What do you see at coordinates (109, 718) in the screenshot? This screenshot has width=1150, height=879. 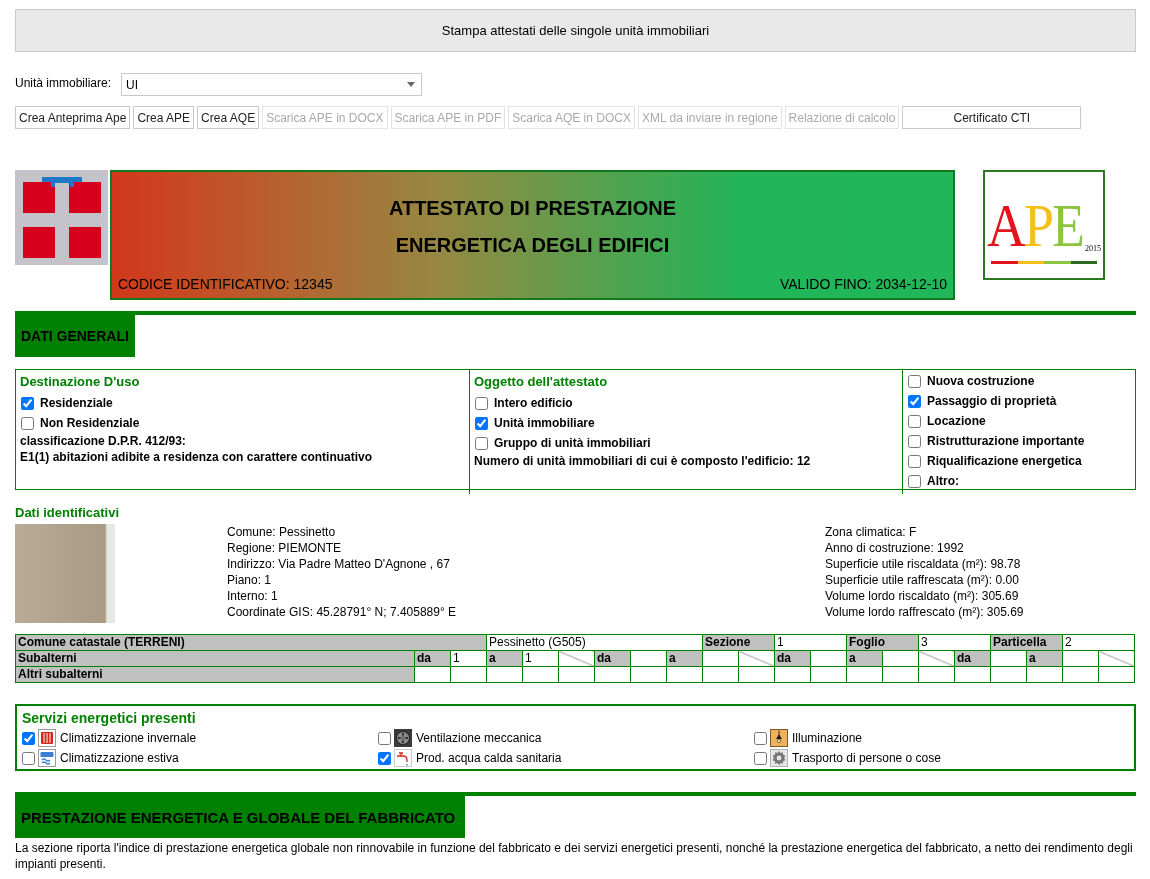 I see `group-heading: Servizi energetici presenti` at bounding box center [109, 718].